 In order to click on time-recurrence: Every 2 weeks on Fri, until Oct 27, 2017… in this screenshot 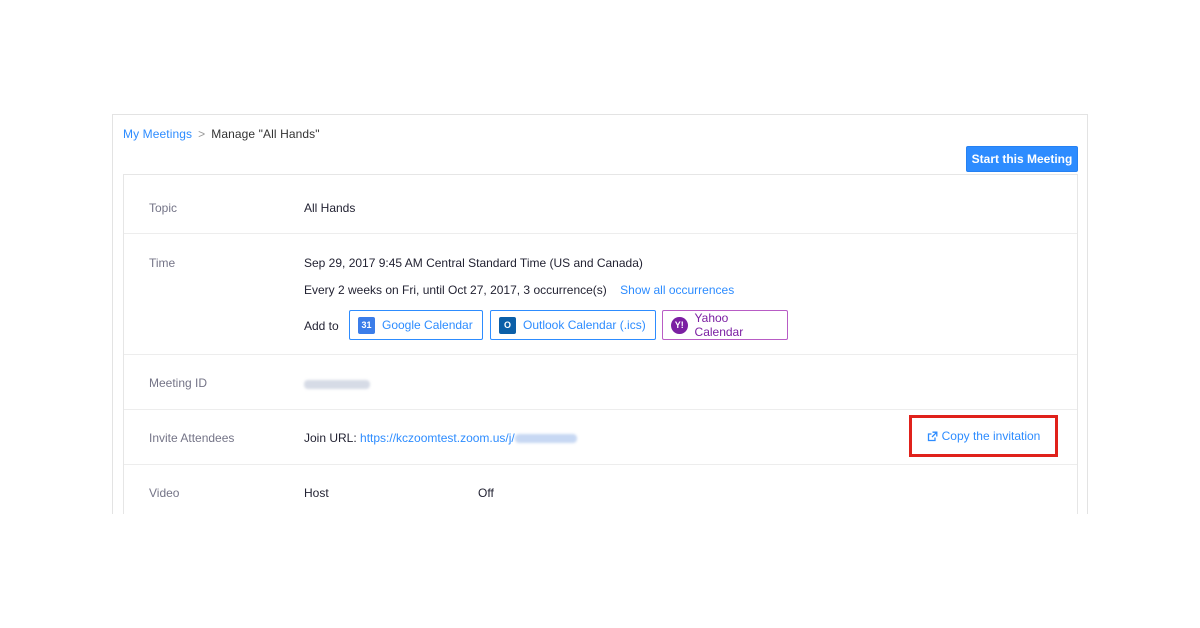, I will do `click(519, 290)`.